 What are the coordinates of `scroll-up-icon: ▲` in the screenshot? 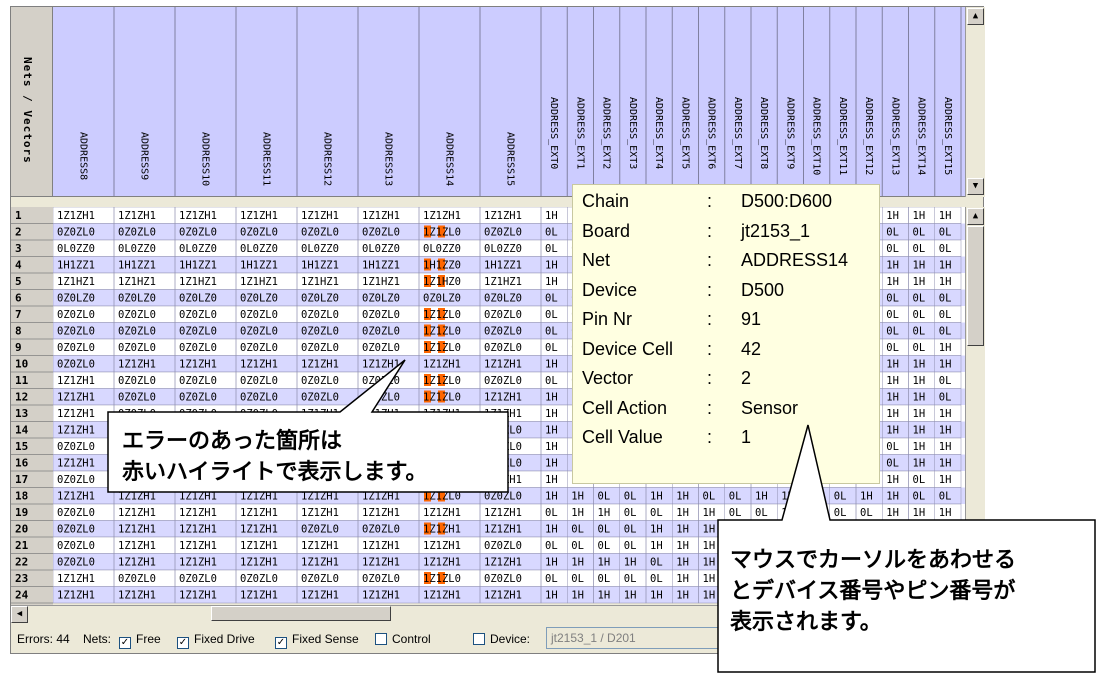 It's located at (975, 16).